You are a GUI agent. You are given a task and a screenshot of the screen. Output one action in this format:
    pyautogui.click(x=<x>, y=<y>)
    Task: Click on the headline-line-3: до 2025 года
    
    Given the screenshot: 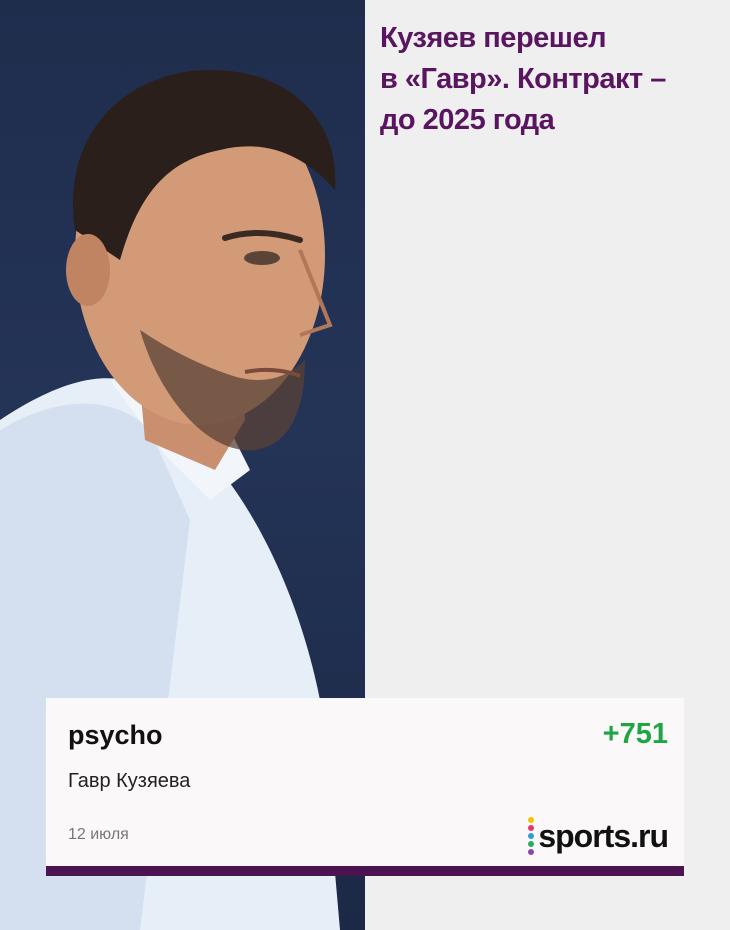 What is the action you would take?
    pyautogui.click(x=467, y=120)
    